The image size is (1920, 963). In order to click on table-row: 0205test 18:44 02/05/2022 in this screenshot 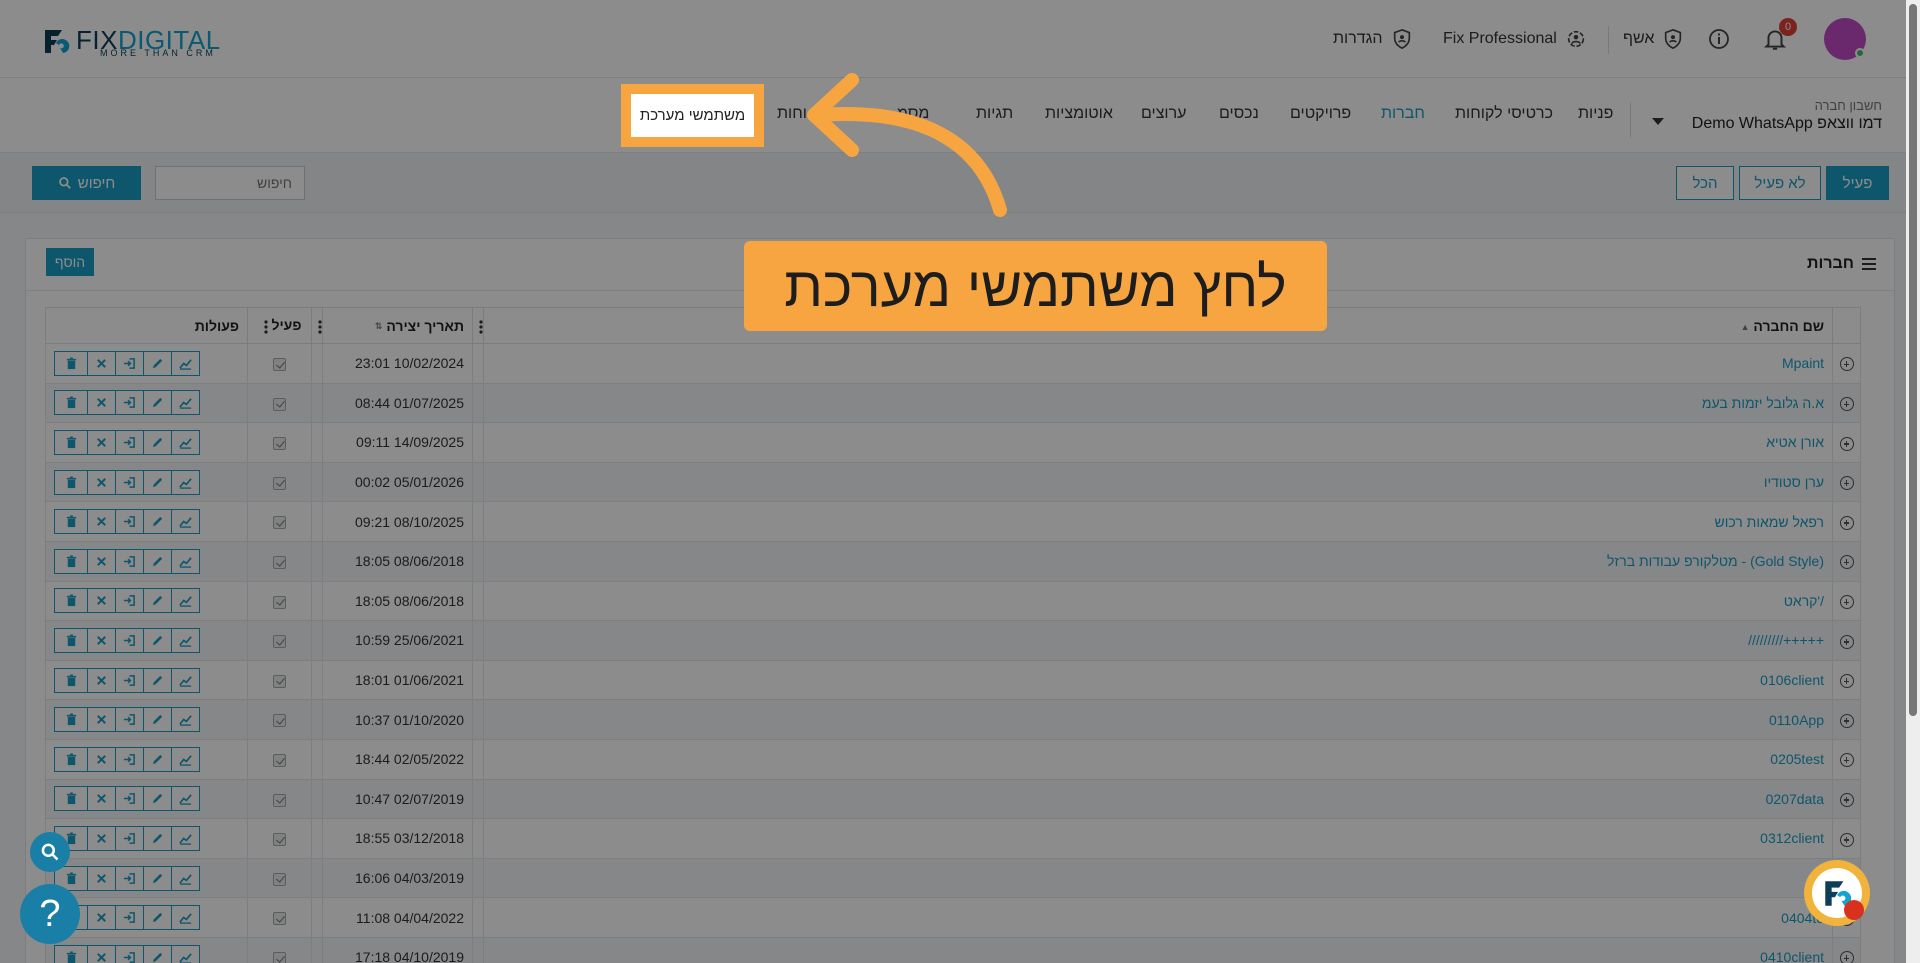, I will do `click(953, 759)`.